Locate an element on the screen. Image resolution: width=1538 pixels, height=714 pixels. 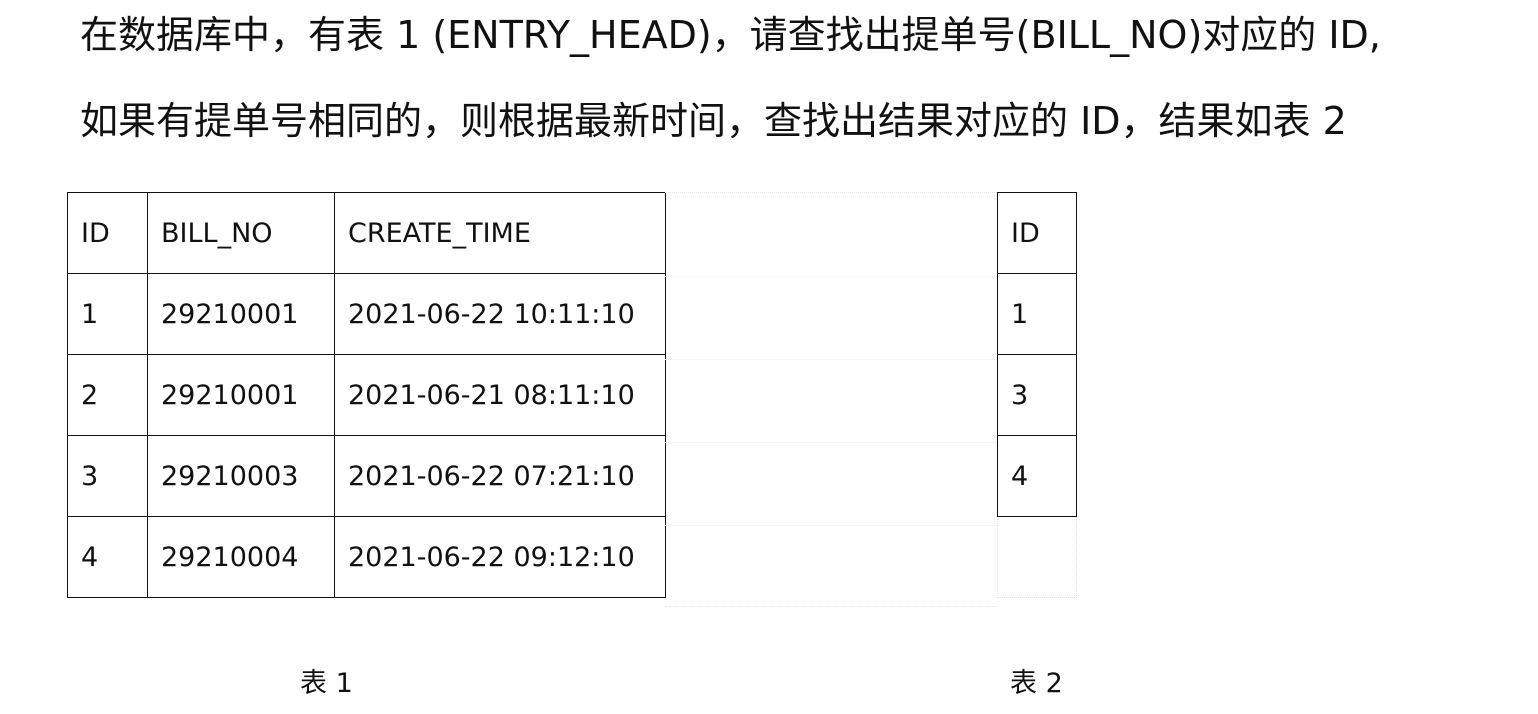
cell-create-time: 2021-06-22 10:11:10 is located at coordinates (500, 314).